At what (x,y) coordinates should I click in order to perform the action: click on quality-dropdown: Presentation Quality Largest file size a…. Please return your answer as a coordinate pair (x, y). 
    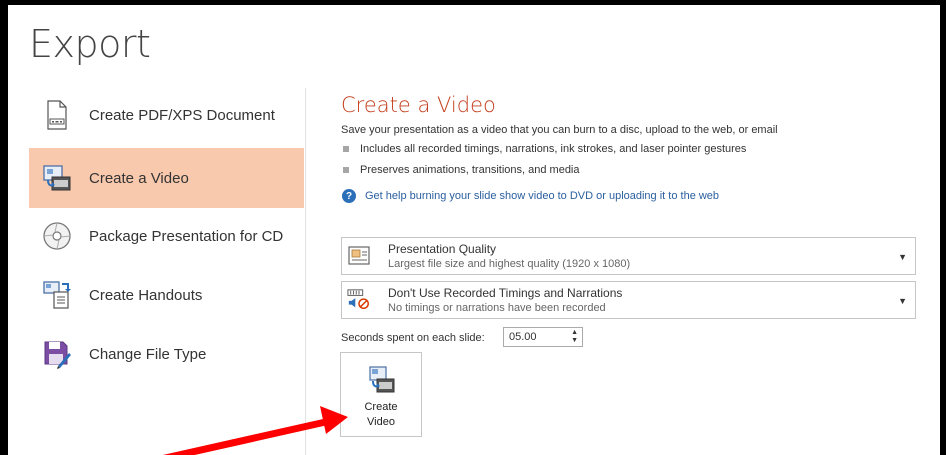
    Looking at the image, I should click on (628, 256).